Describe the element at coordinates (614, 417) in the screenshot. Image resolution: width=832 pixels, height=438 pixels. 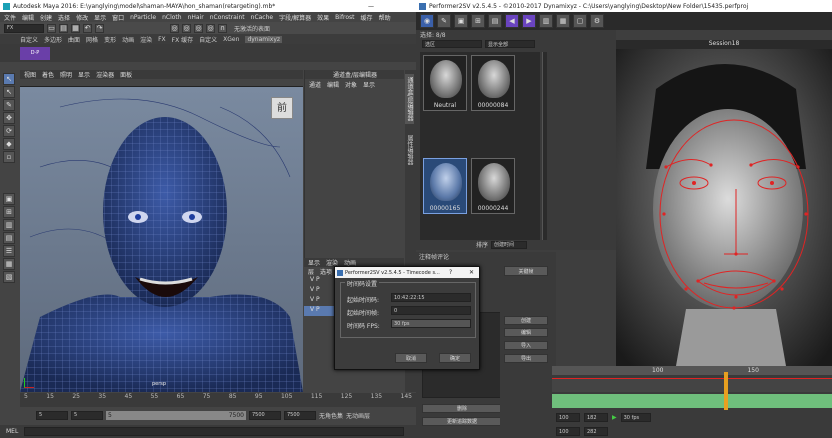
I see `play-icon: ▶` at that location.